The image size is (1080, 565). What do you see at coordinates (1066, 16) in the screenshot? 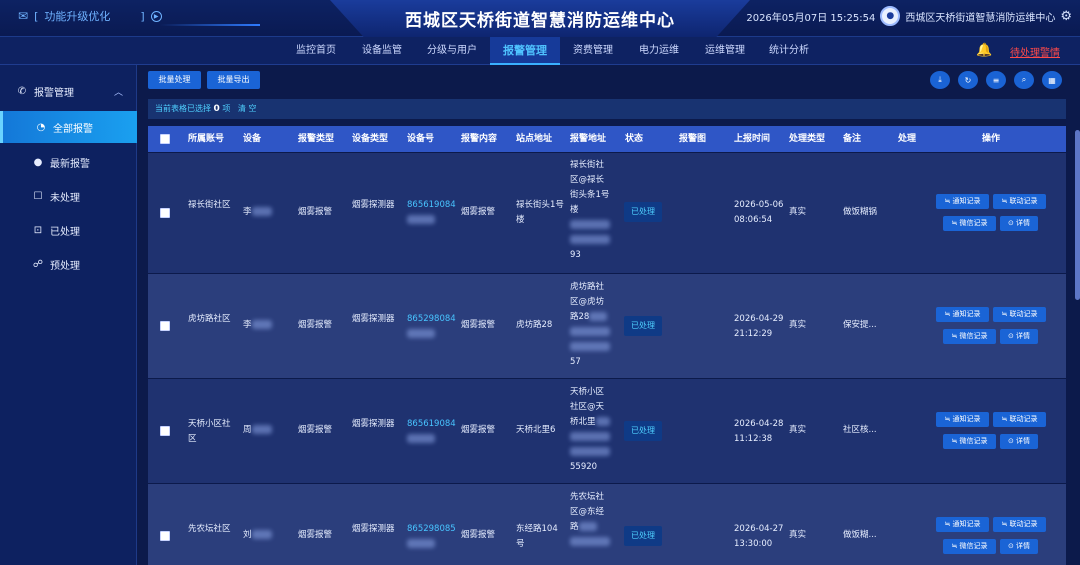
I see `gear-icon: ⚙` at bounding box center [1066, 16].